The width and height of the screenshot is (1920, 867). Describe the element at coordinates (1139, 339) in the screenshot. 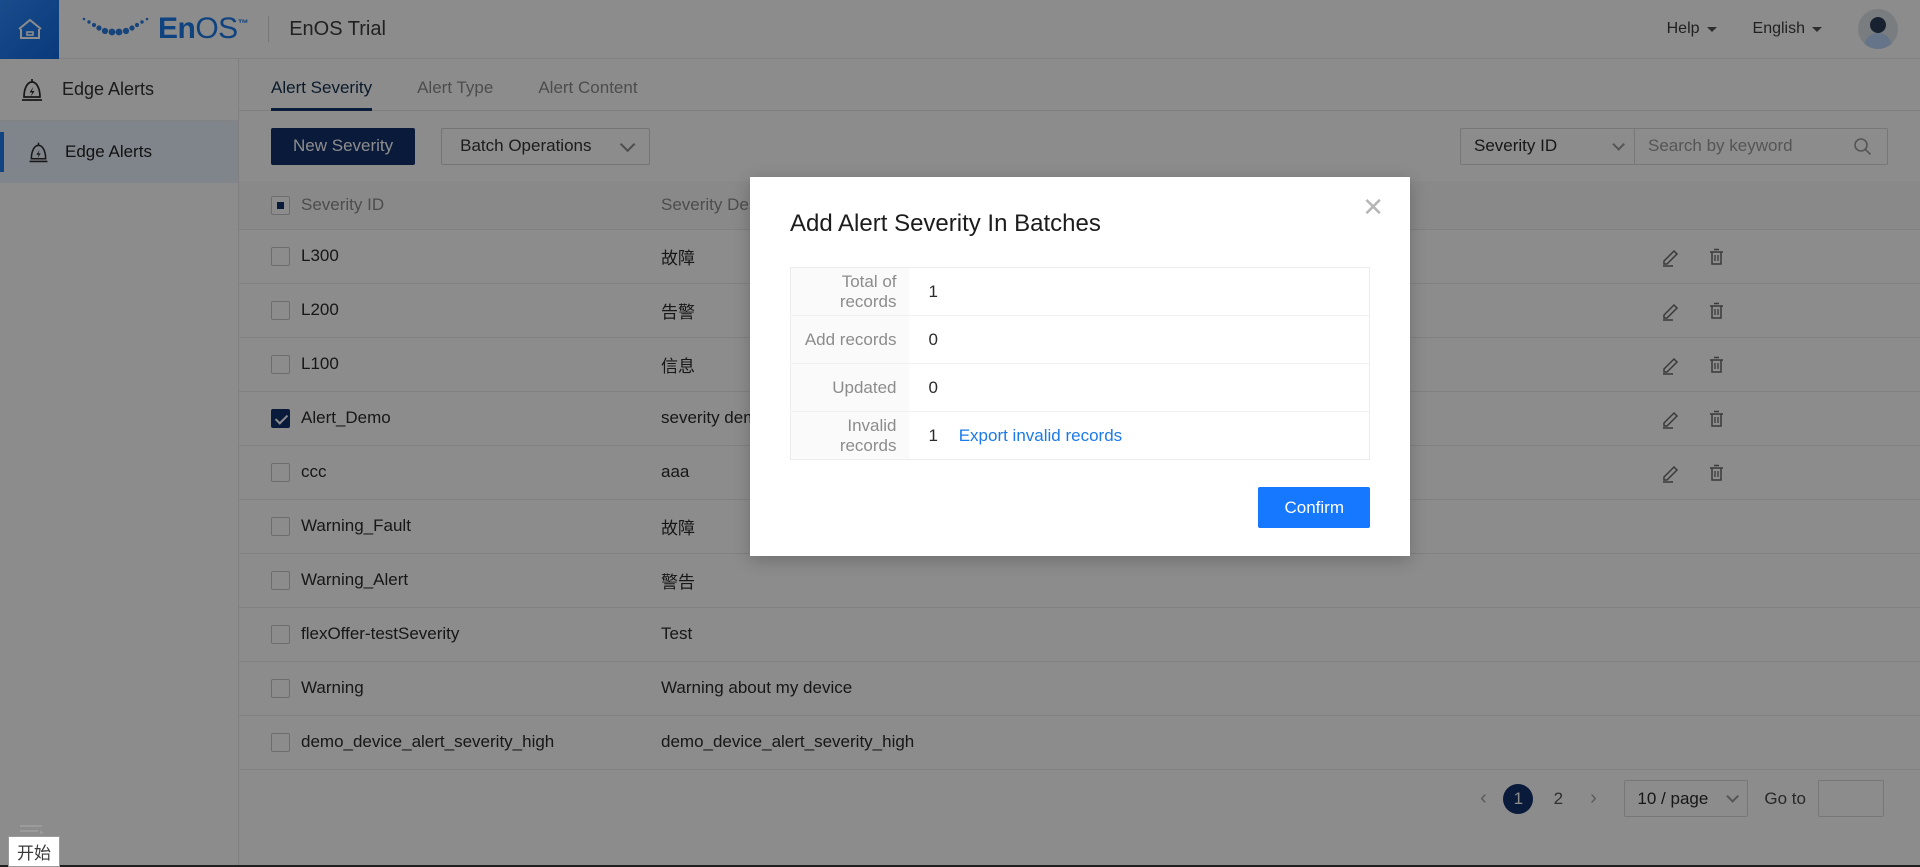

I see `value-add-records: 0` at that location.